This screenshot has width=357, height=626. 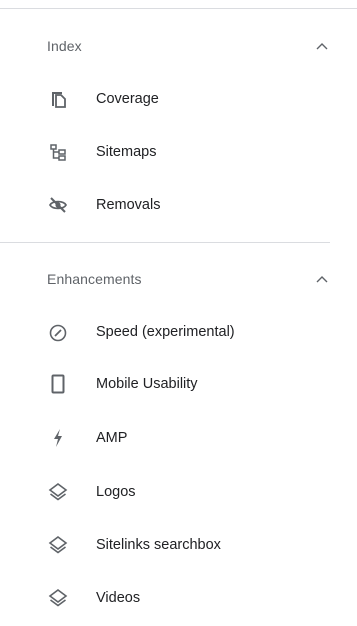 I want to click on section-divider, so click(x=165, y=242).